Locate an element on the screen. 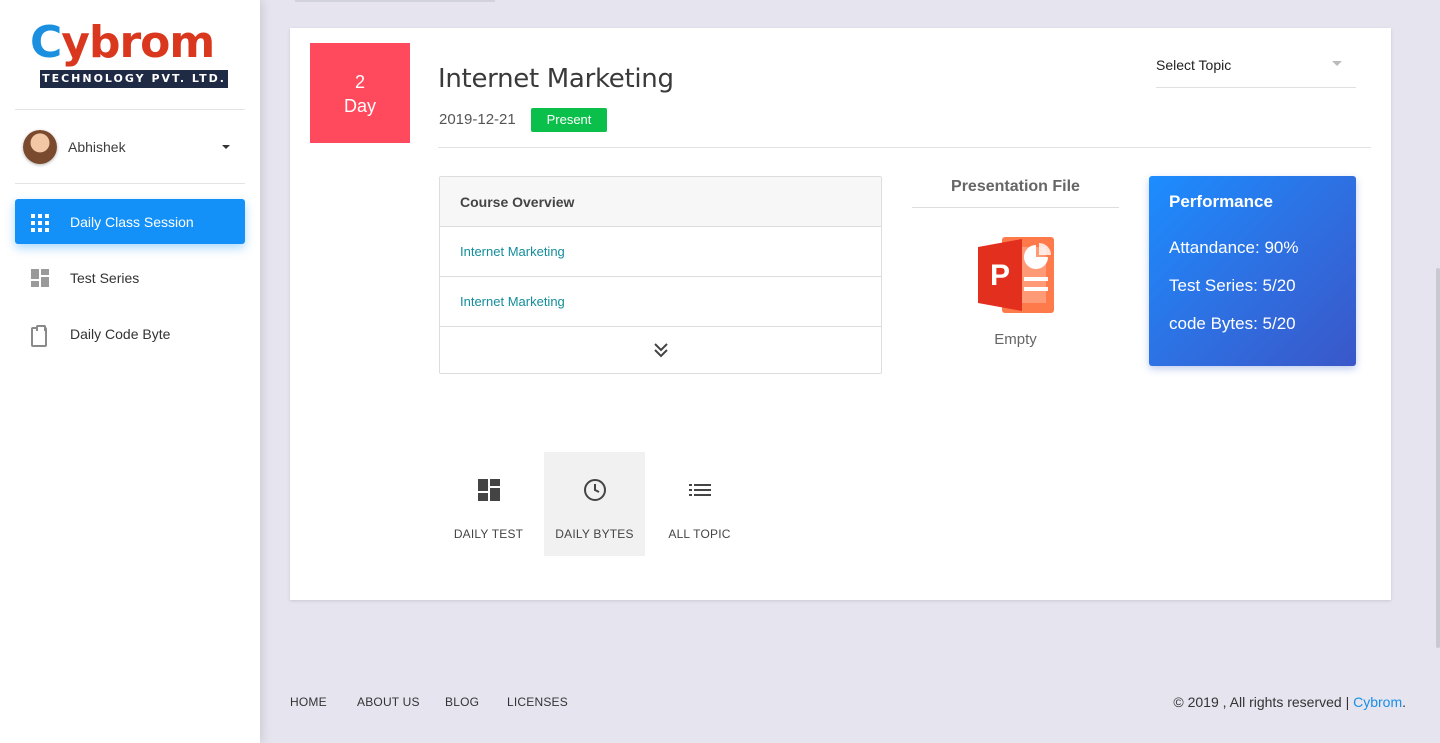 This screenshot has width=1440, height=743. copyright: © 2019 , All rights reserved | Cybrom. is located at coordinates (1289, 702).